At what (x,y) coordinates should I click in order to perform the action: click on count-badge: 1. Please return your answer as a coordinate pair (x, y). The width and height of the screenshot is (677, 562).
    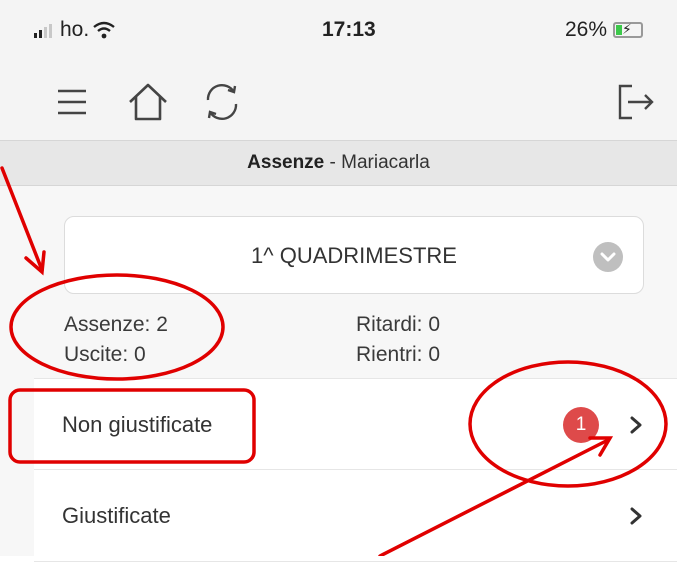
    Looking at the image, I should click on (581, 425).